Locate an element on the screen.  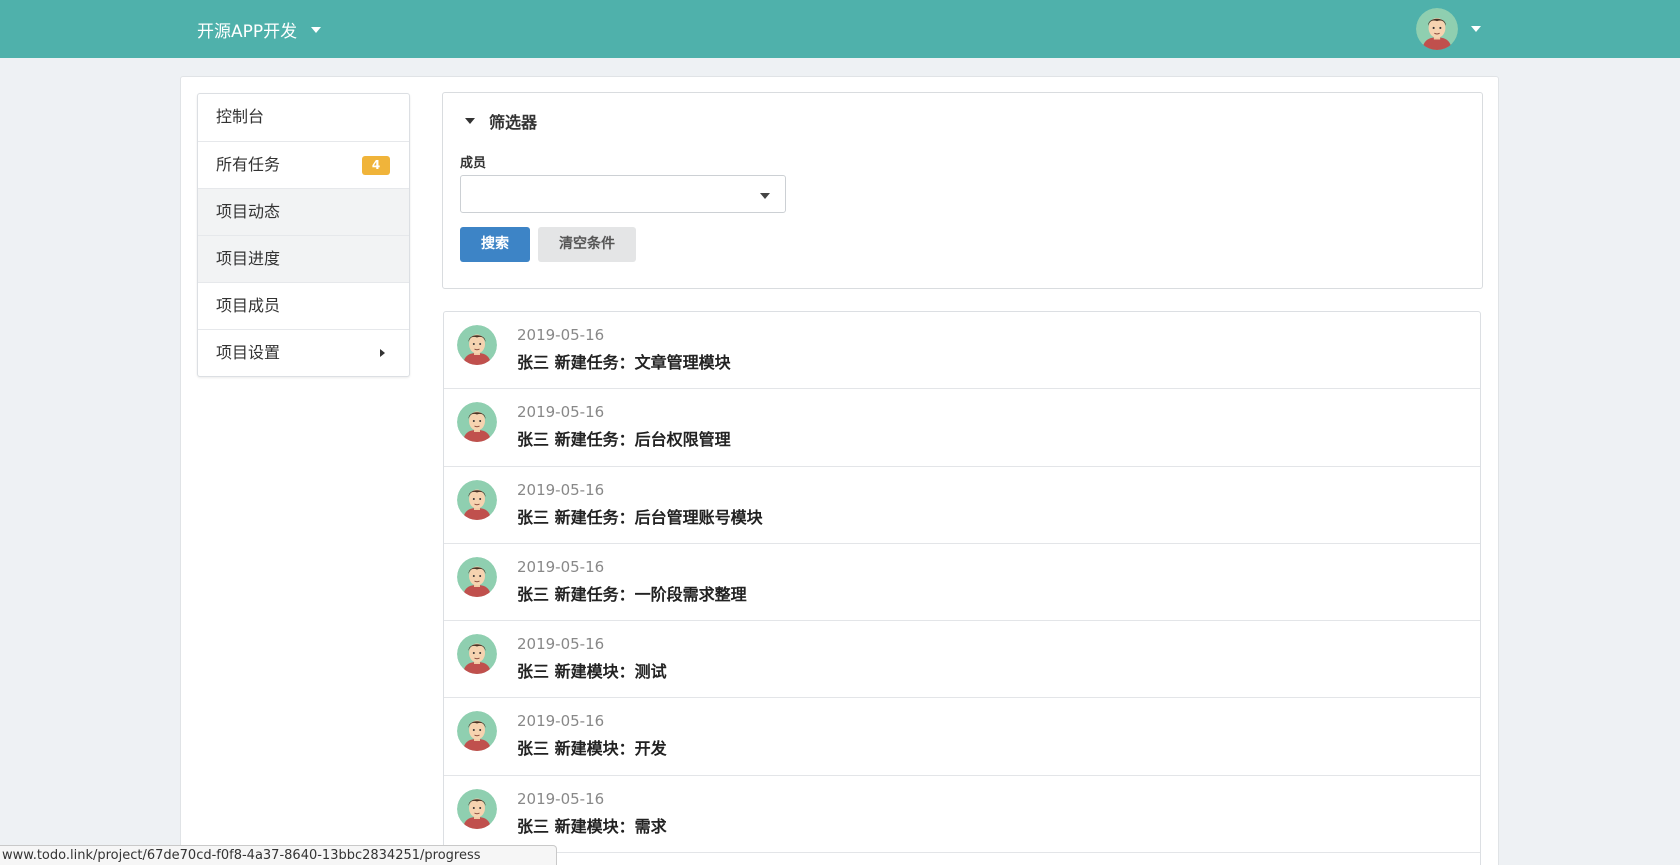
caret-down-icon is located at coordinates (470, 121).